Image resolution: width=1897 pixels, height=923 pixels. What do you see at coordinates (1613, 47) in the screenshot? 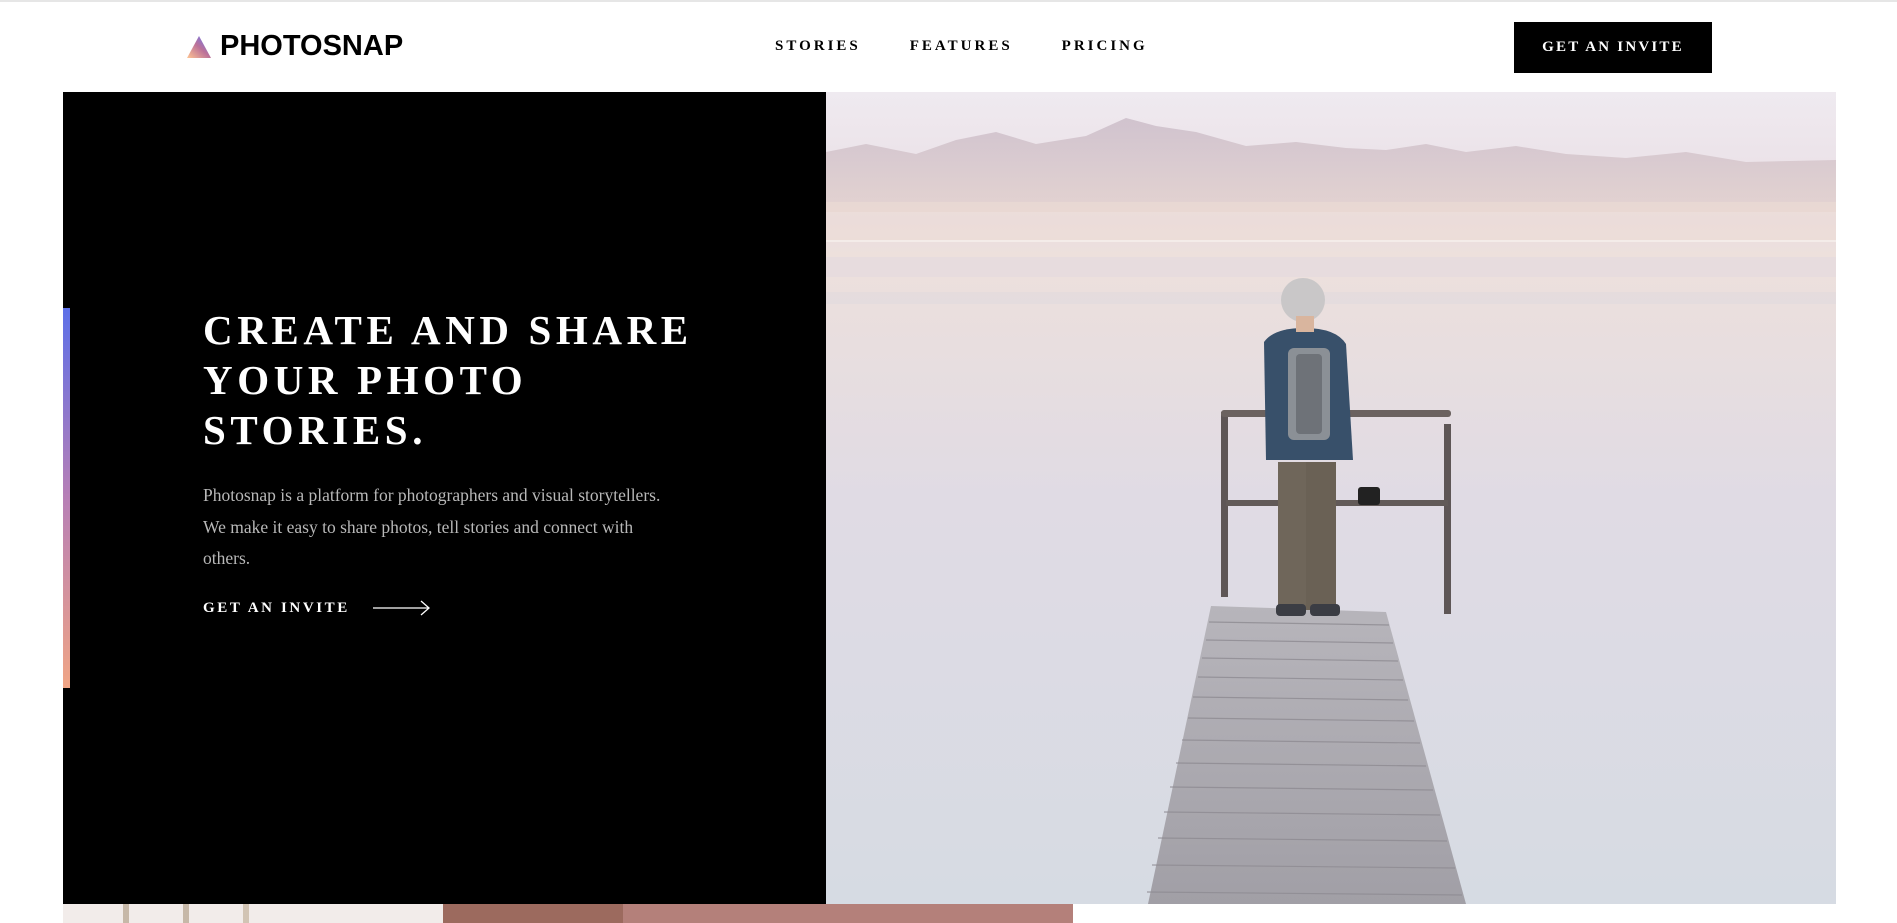
I see `get-invite-button: GET AN INVITE` at bounding box center [1613, 47].